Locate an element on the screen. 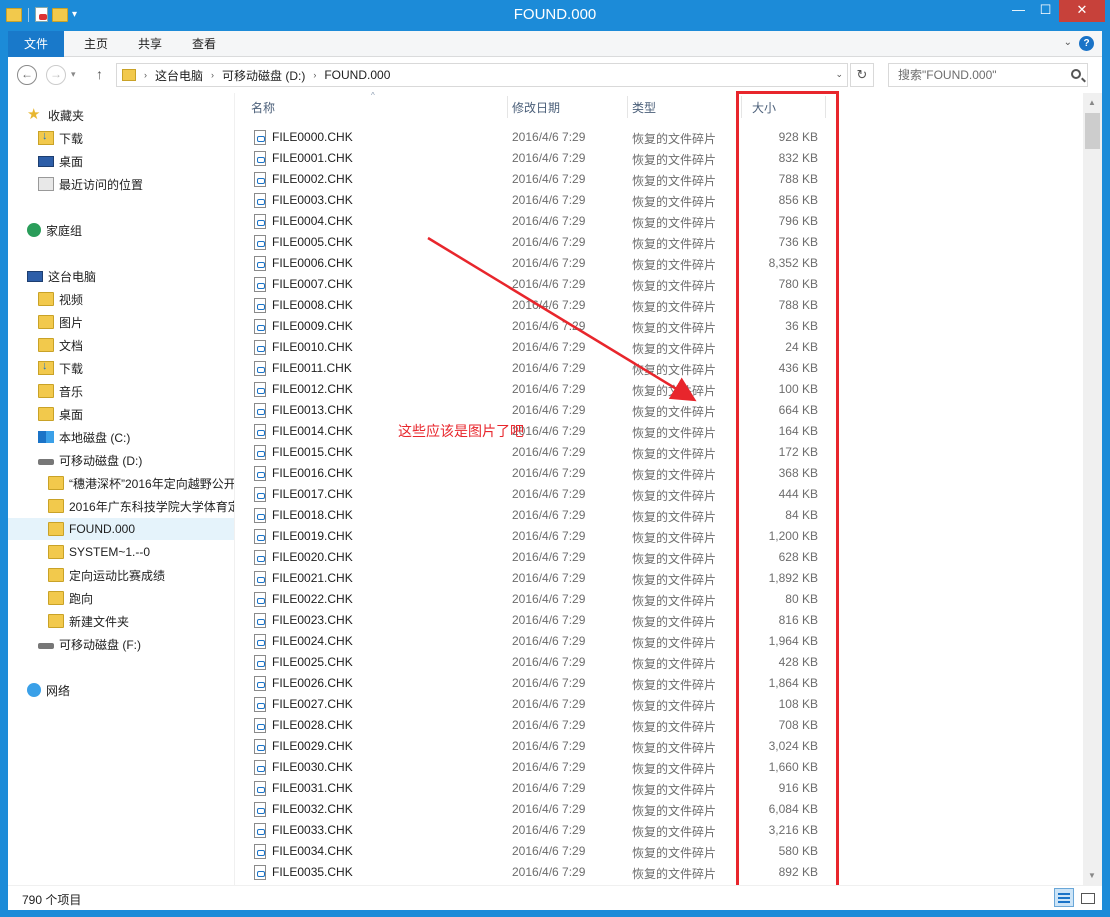 The width and height of the screenshot is (1110, 917). details-view-icon is located at coordinates (1064, 897).